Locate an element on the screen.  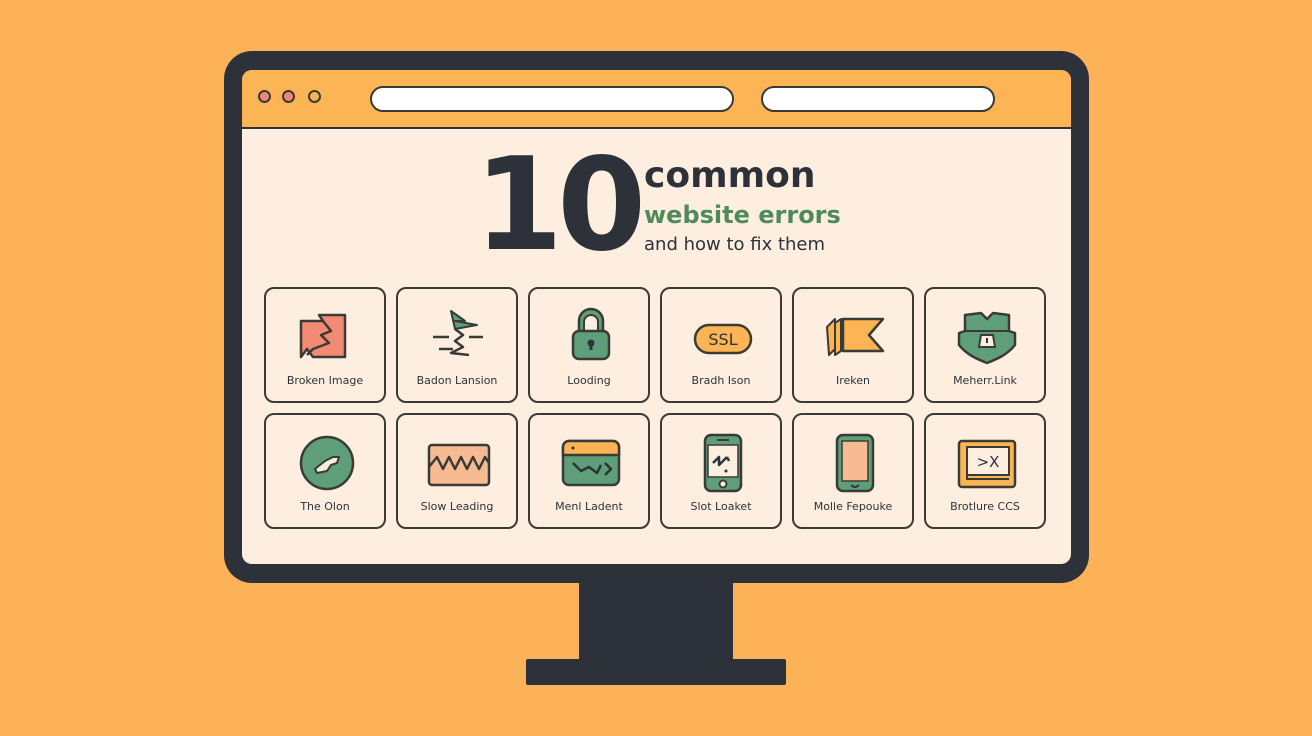
close-button is located at coordinates (264, 96).